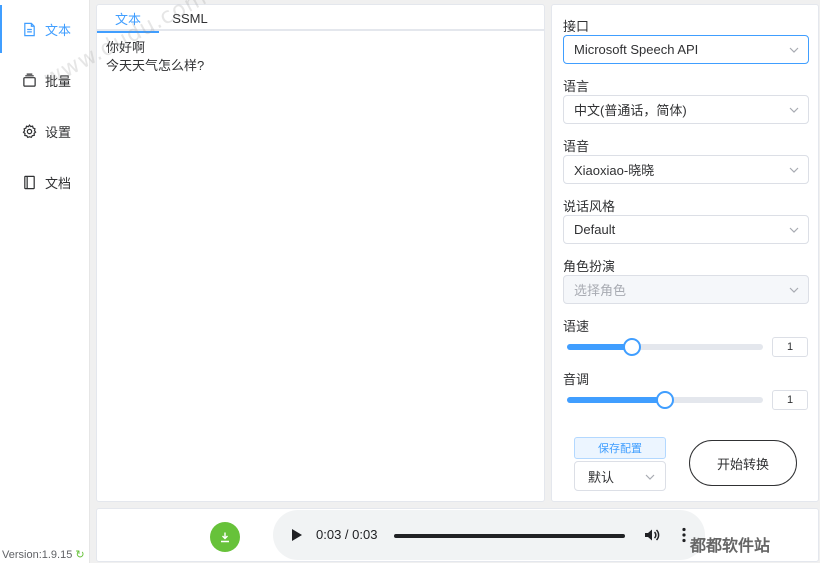 The width and height of the screenshot is (820, 563). Describe the element at coordinates (631, 347) in the screenshot. I see `rate-slider-thumb` at that location.